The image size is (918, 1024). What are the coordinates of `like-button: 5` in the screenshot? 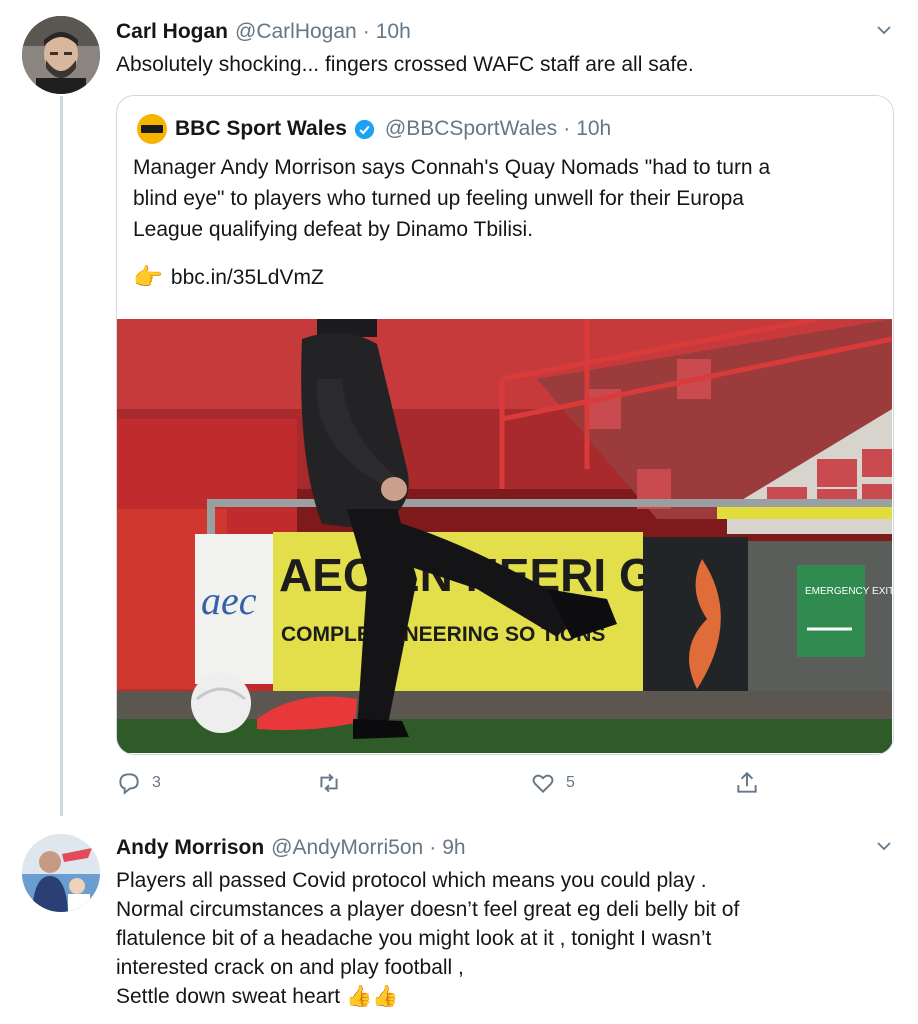 It's located at (552, 783).